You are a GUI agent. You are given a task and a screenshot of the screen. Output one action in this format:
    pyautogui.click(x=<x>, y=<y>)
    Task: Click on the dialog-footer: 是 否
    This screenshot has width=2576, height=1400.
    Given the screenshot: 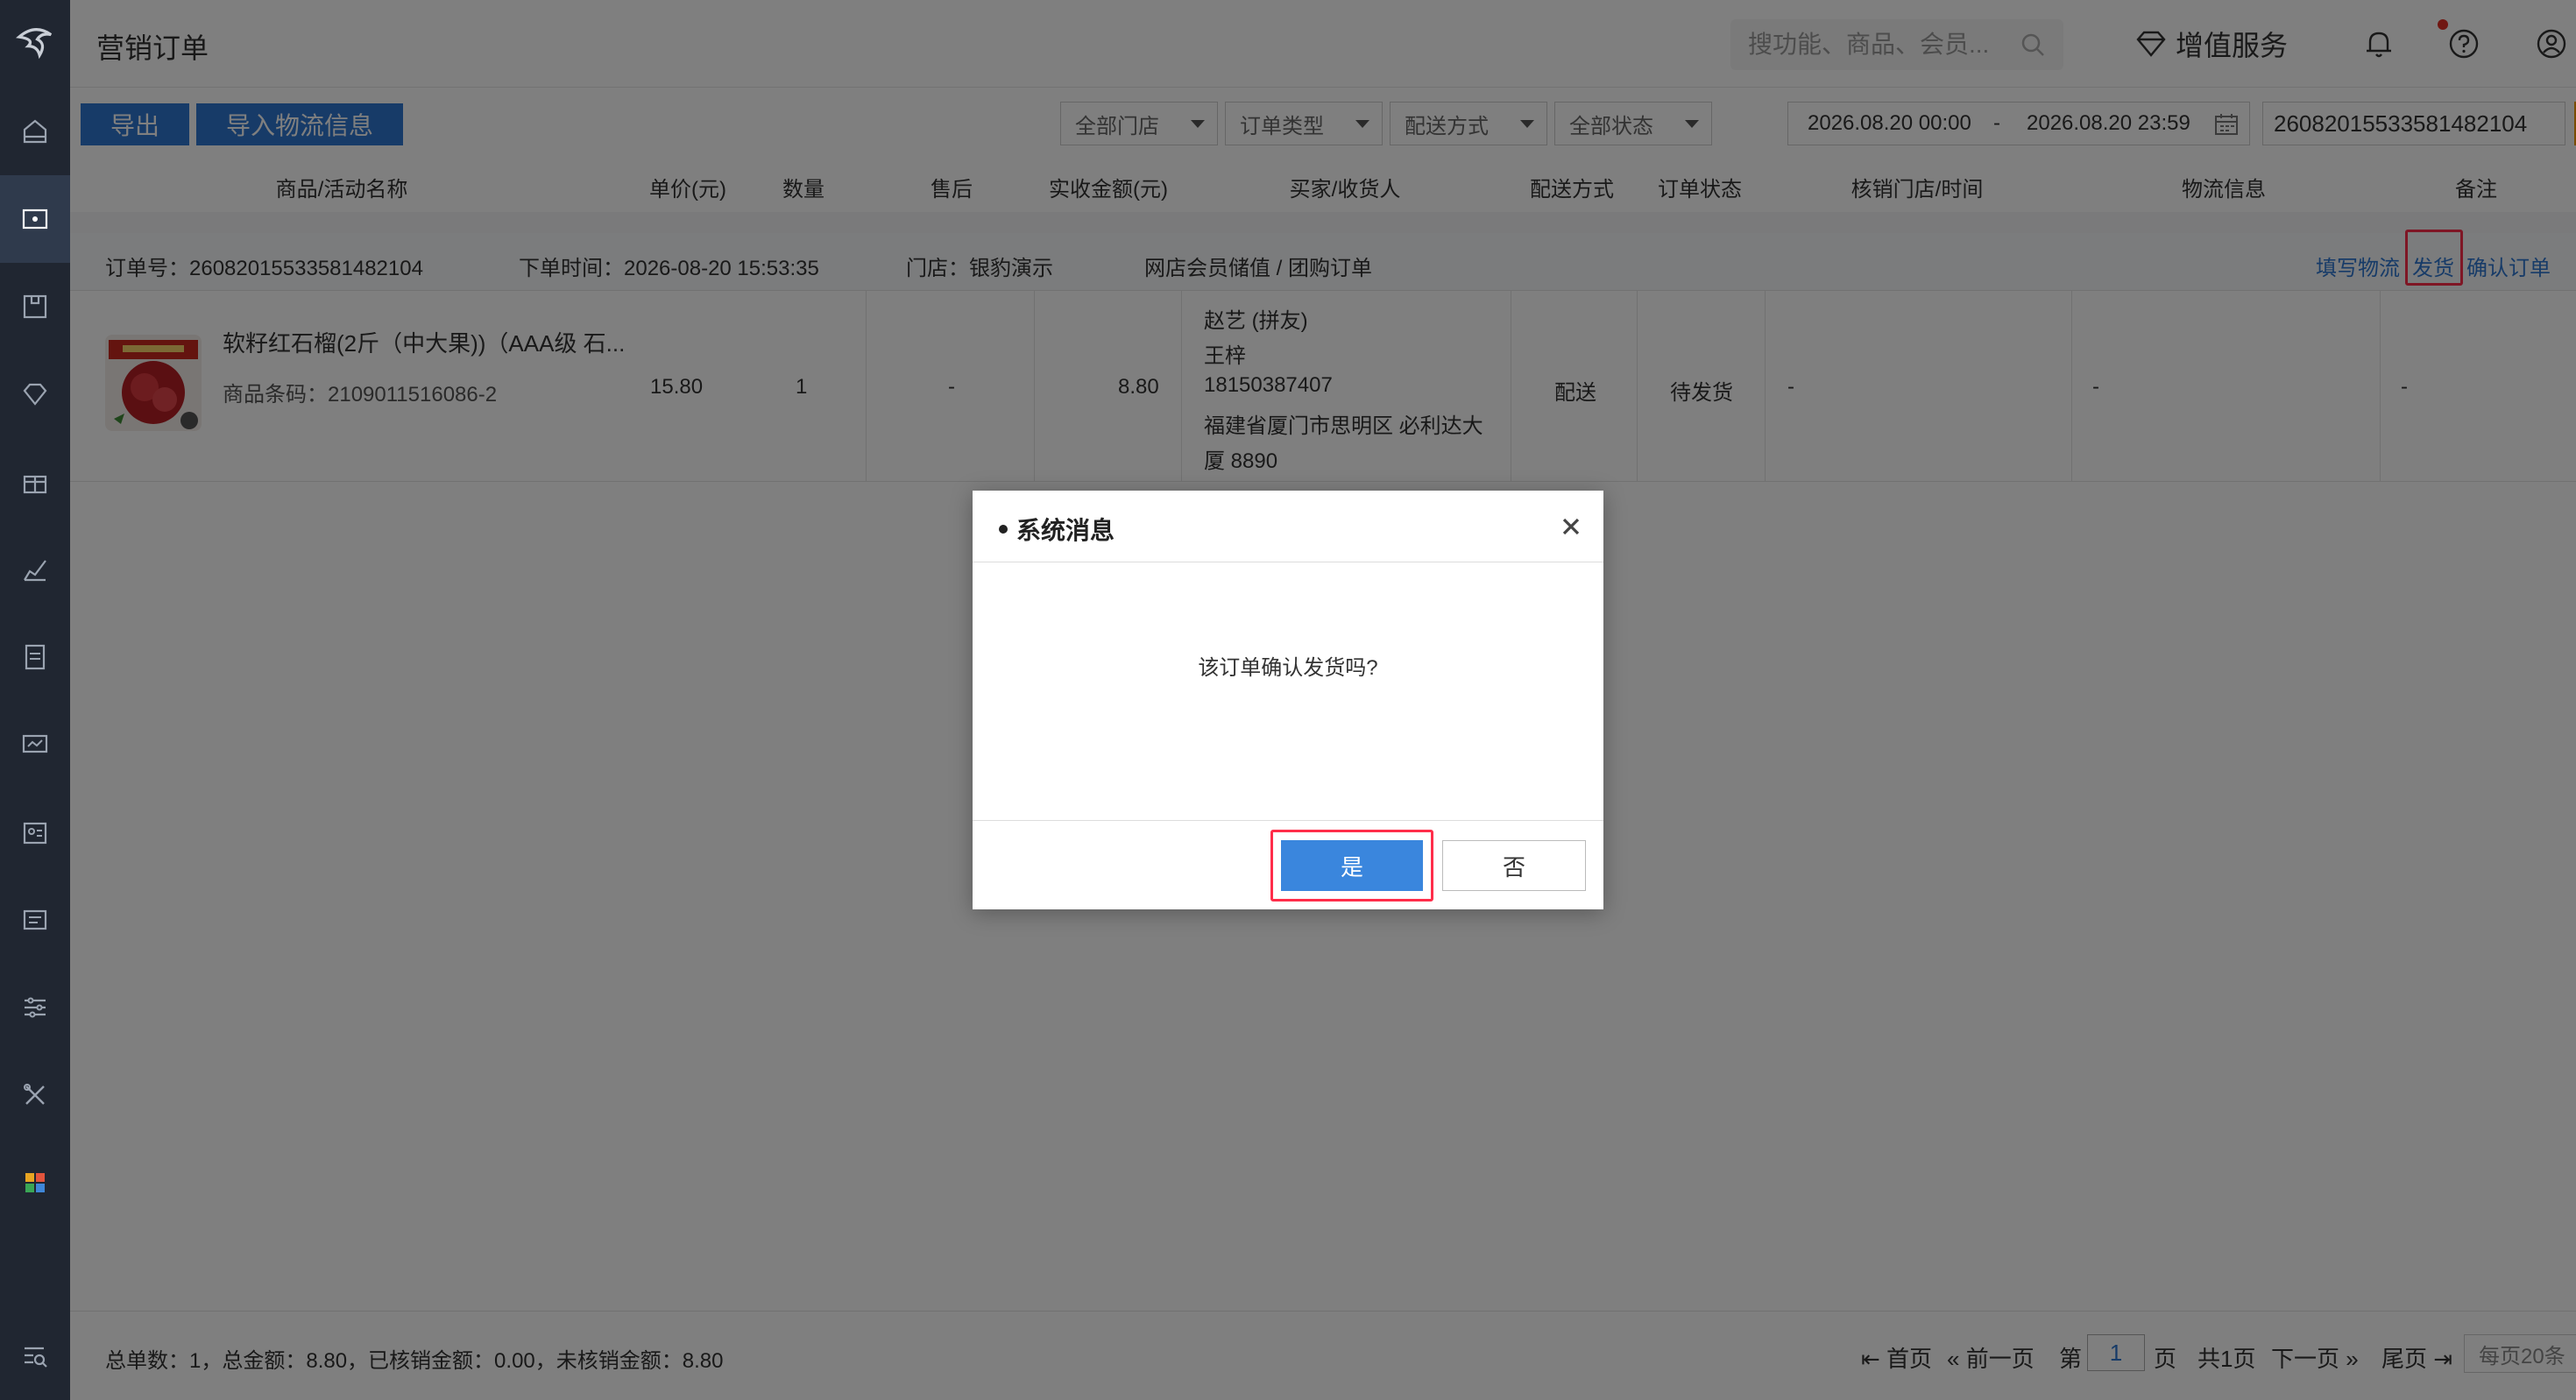 What is the action you would take?
    pyautogui.click(x=1288, y=864)
    